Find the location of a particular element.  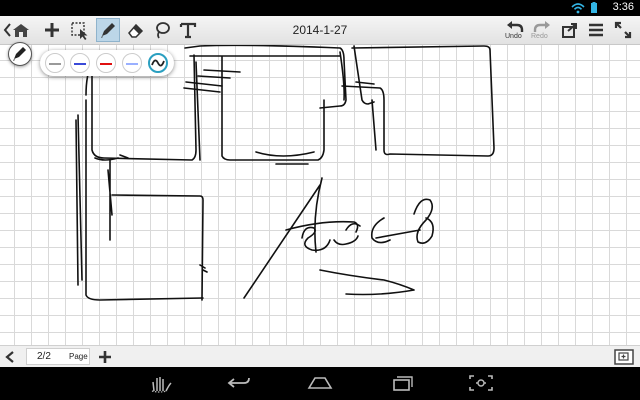

redo-label: Redo is located at coordinates (539, 36).